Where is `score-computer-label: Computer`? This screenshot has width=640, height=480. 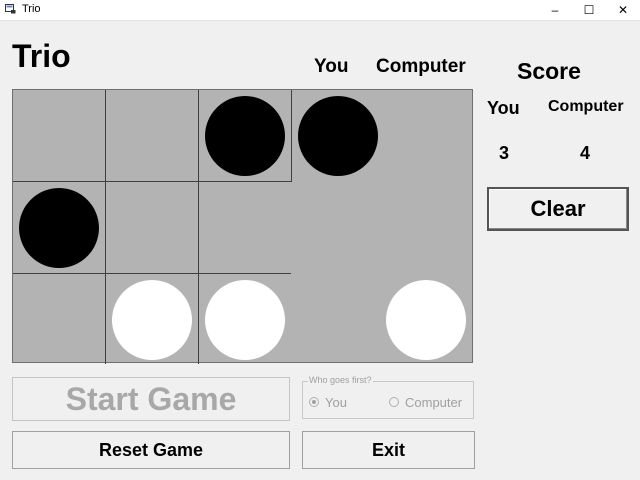 score-computer-label: Computer is located at coordinates (586, 106).